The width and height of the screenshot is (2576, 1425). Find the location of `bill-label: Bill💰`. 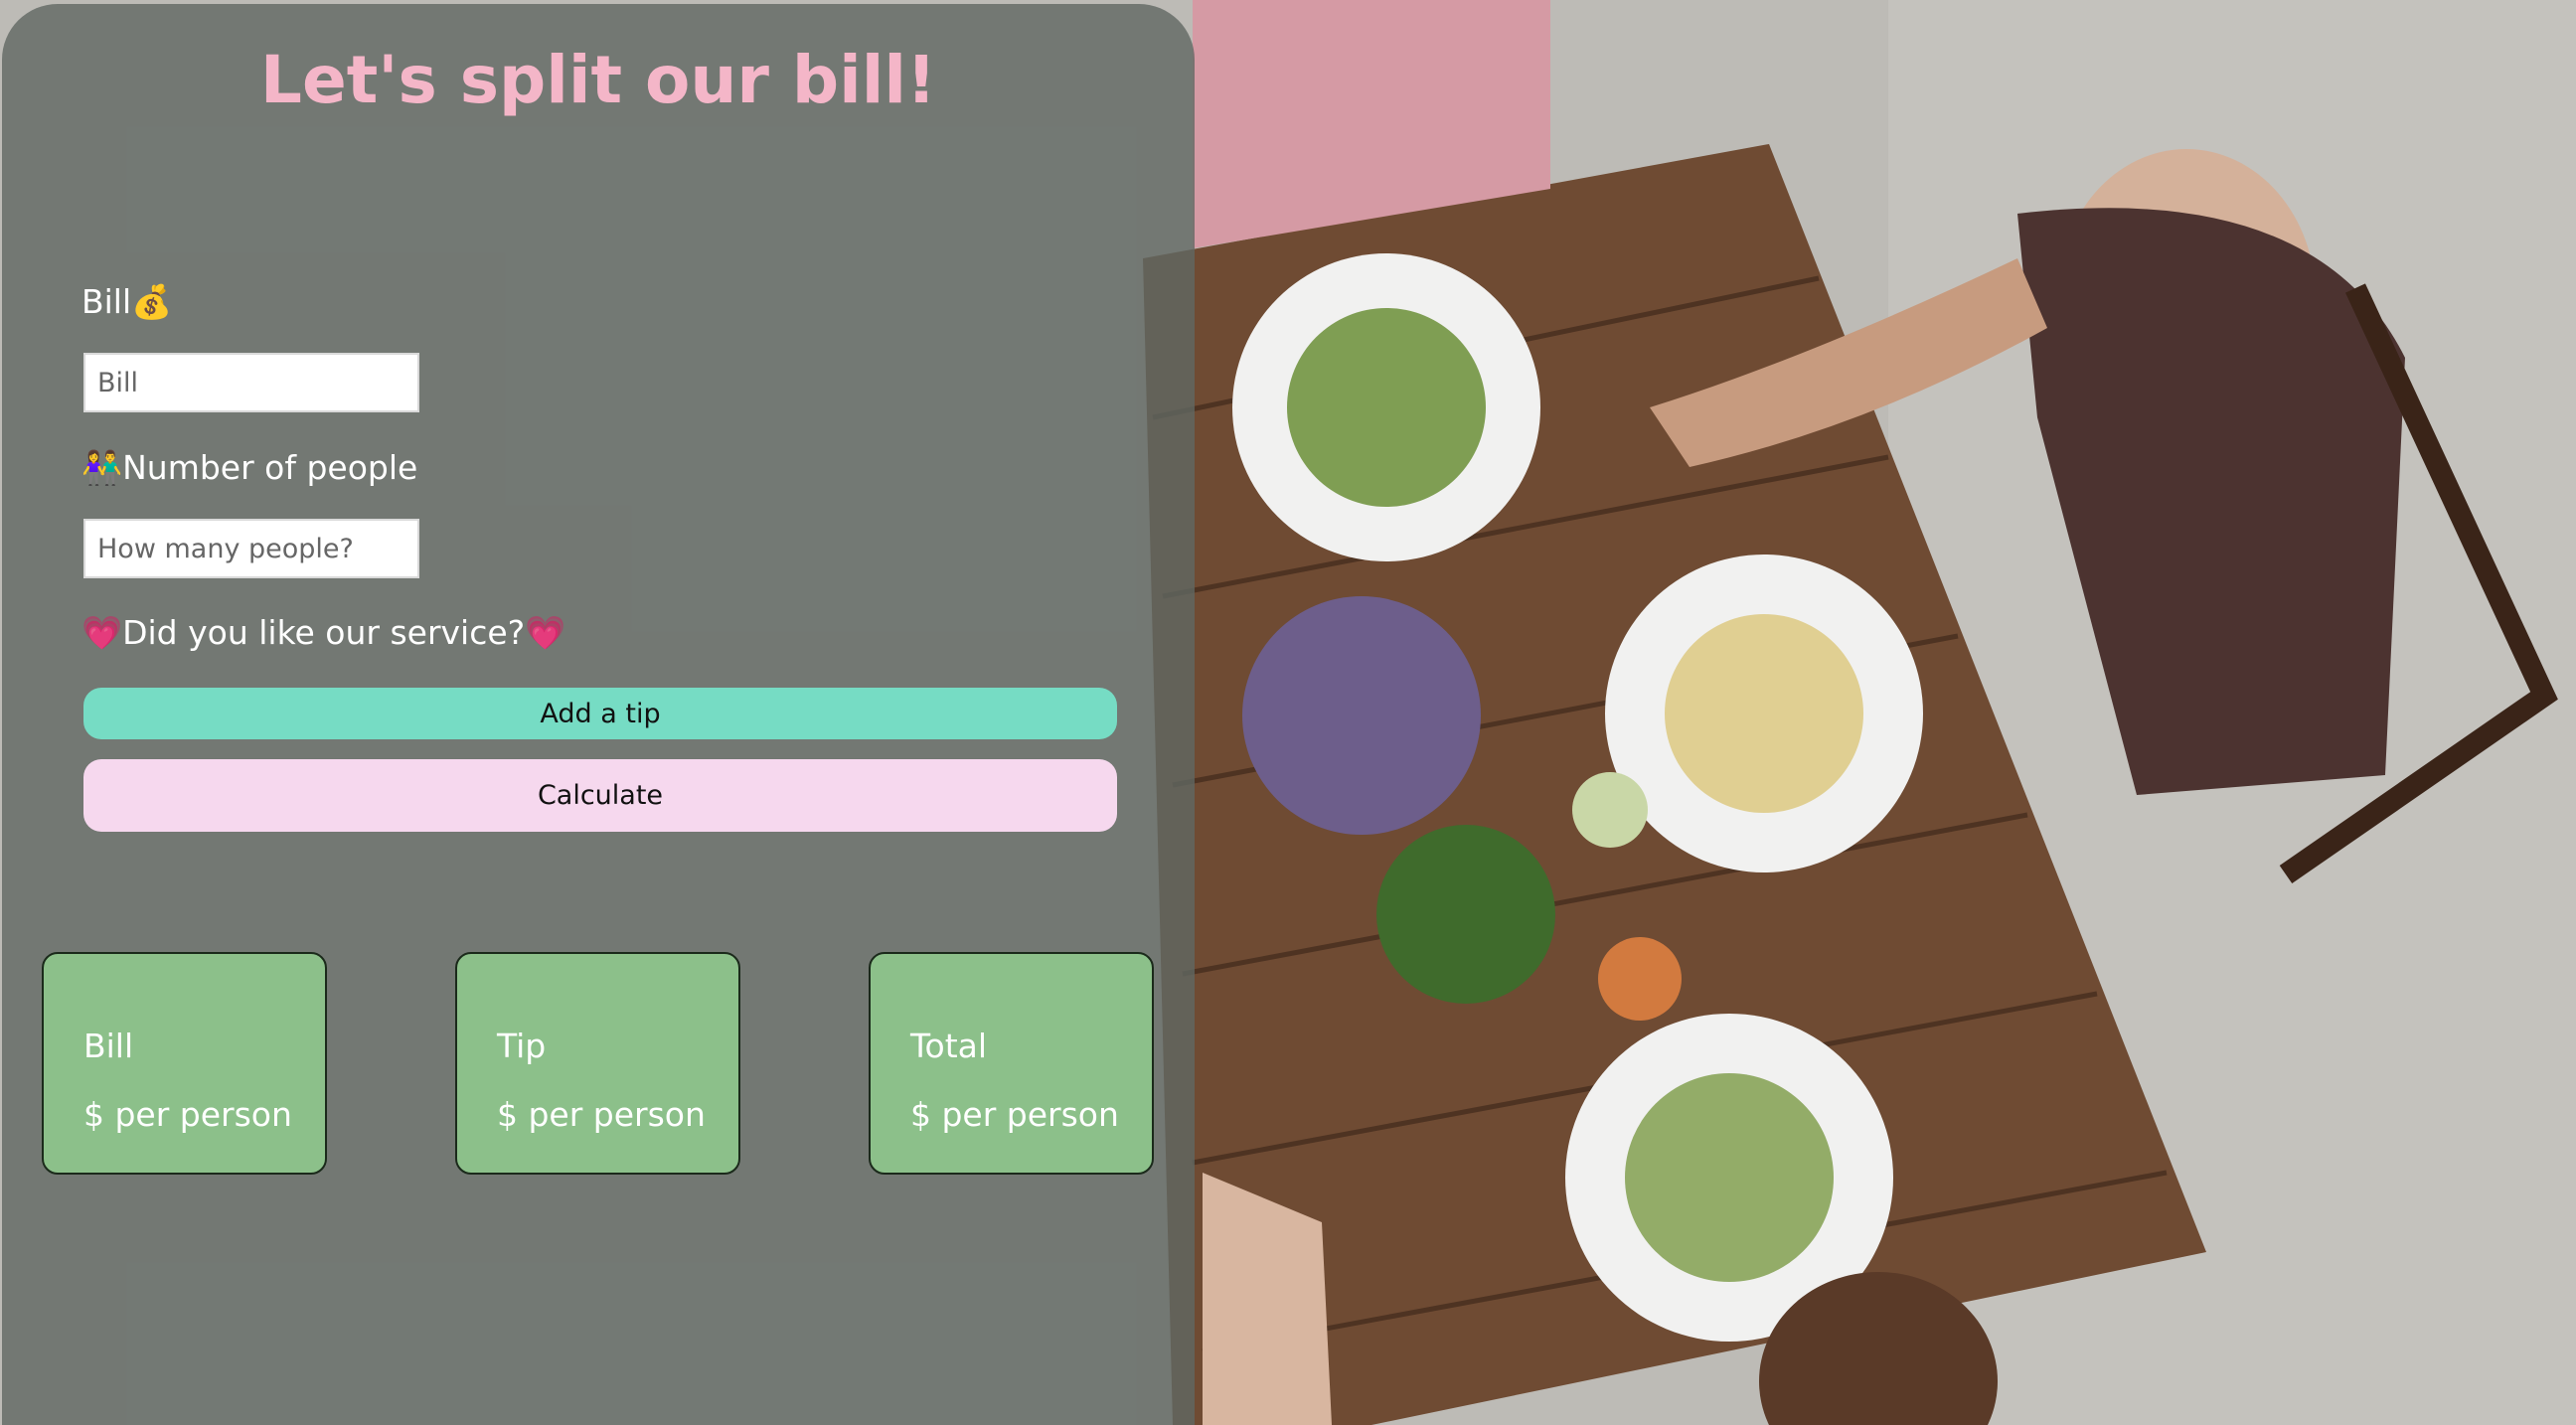

bill-label: Bill💰 is located at coordinates (127, 301).